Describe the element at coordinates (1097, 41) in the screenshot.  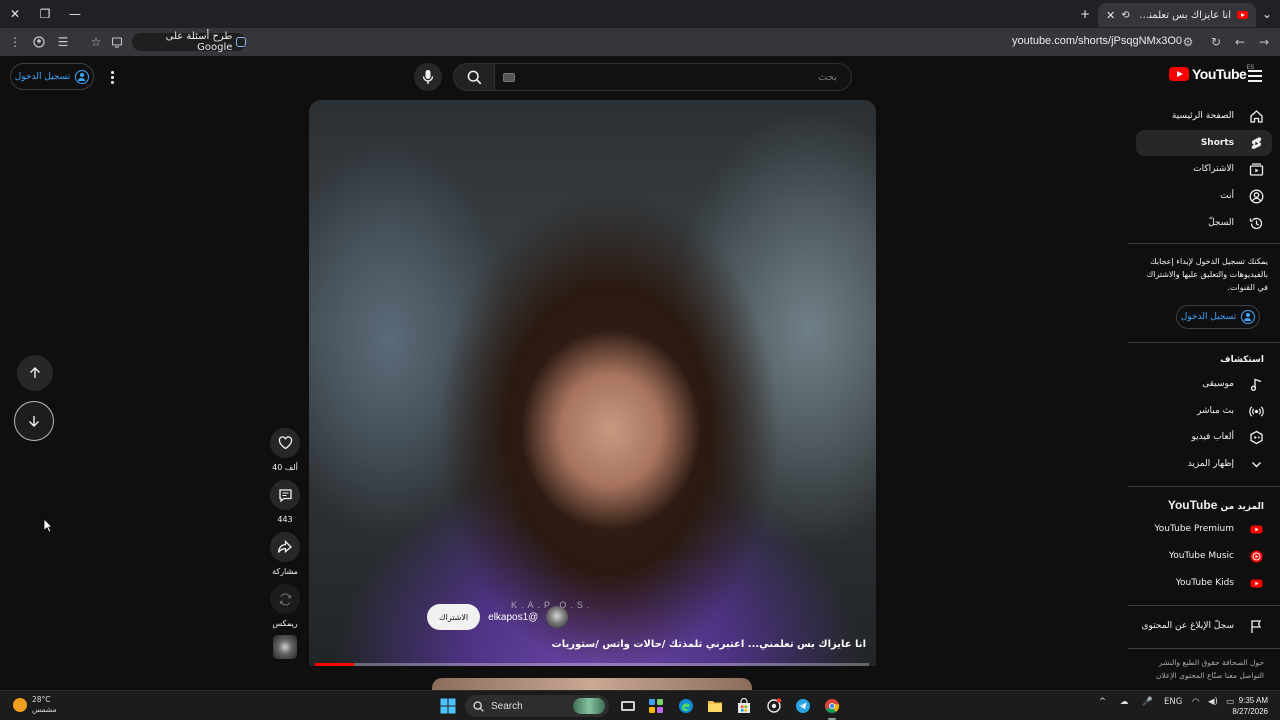
I see `url-text: youtube.com/shorts/jPsqgNMx3O0` at that location.